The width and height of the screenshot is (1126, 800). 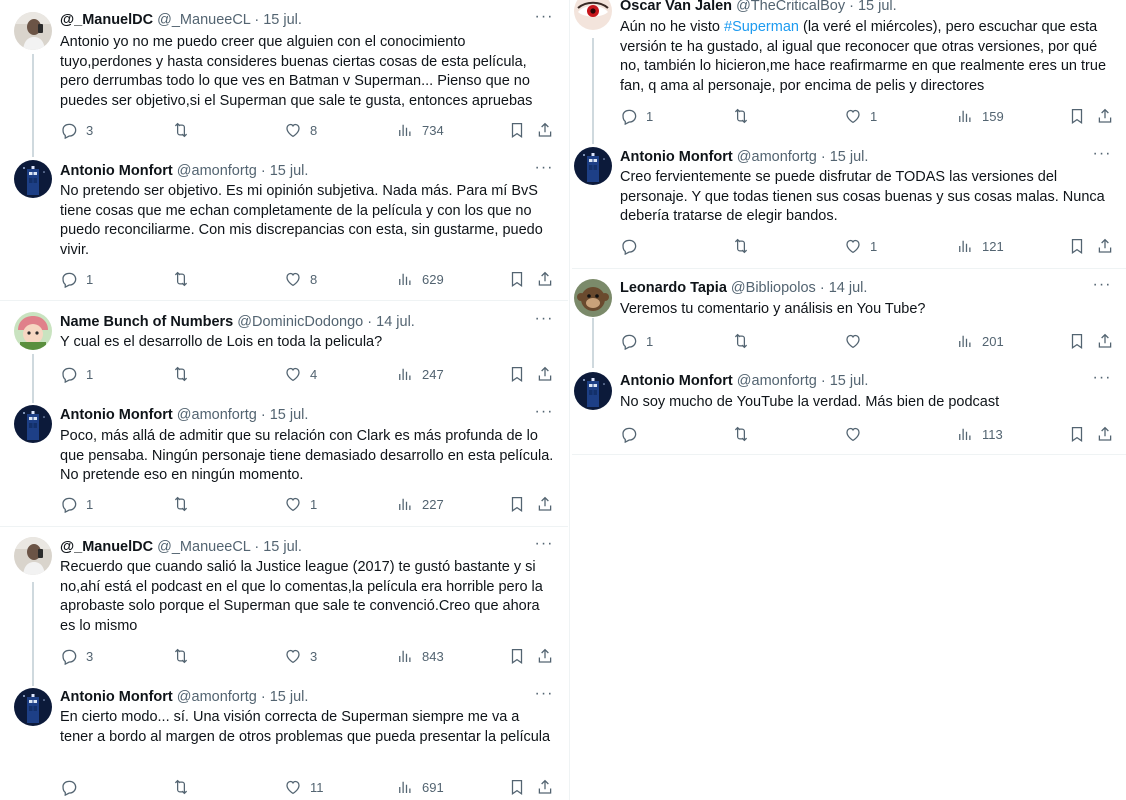 What do you see at coordinates (420, 504) in the screenshot?
I see `views-button: 227` at bounding box center [420, 504].